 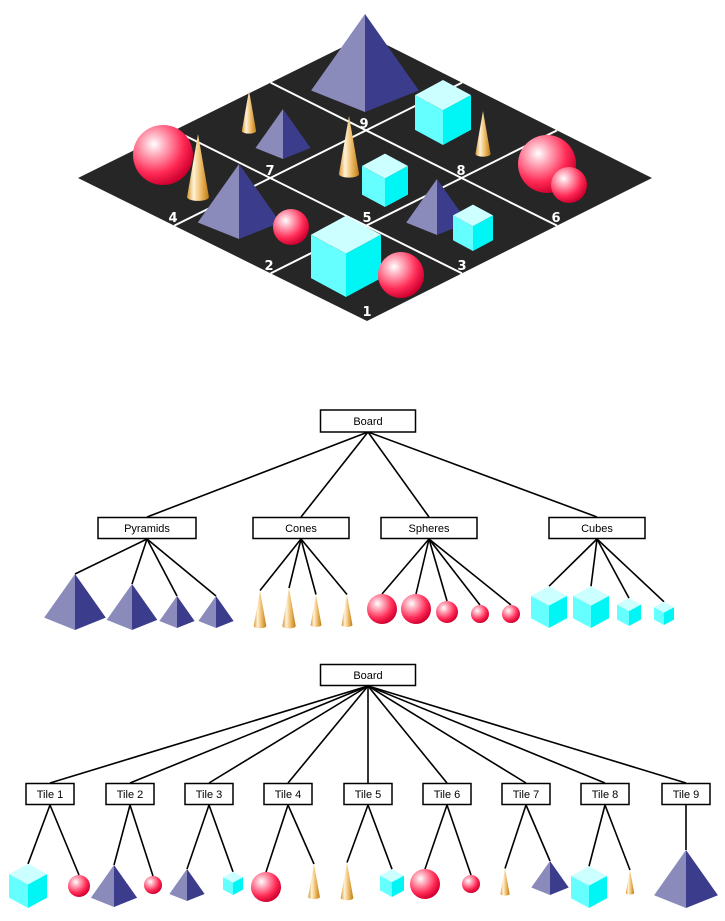 I want to click on leaf-group-cones, so click(x=303, y=608).